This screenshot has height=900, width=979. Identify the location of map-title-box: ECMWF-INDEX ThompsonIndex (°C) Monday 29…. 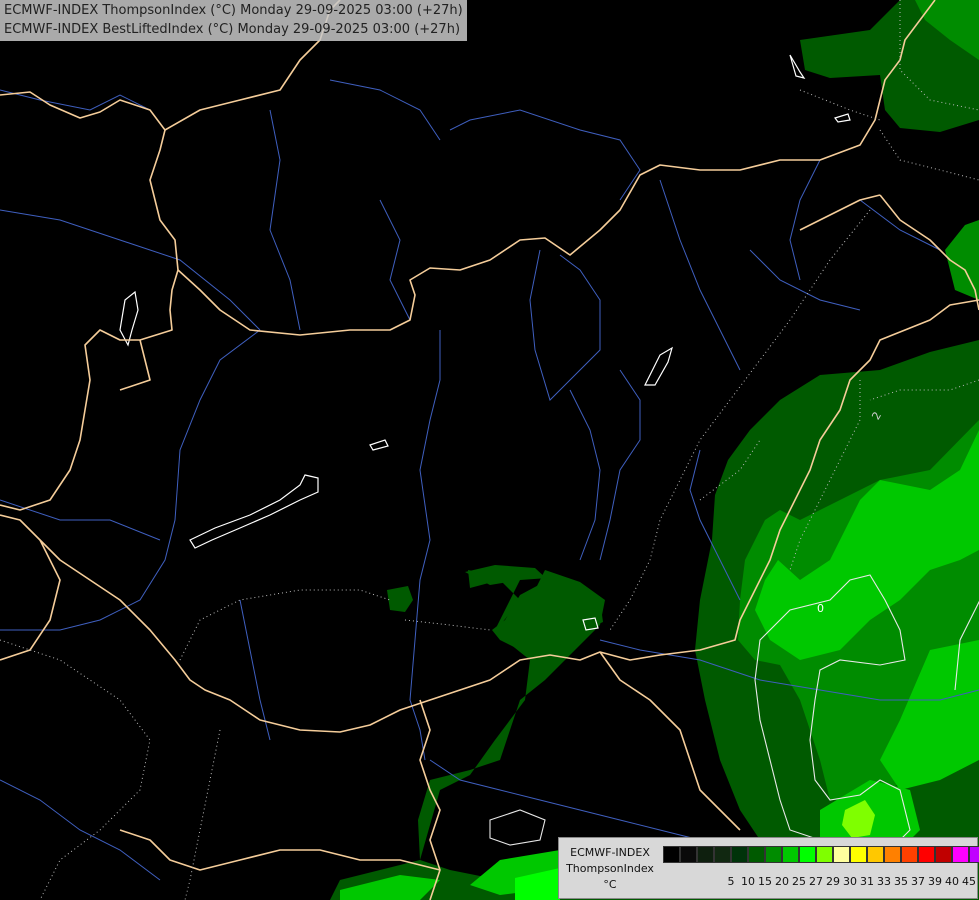
(233, 20).